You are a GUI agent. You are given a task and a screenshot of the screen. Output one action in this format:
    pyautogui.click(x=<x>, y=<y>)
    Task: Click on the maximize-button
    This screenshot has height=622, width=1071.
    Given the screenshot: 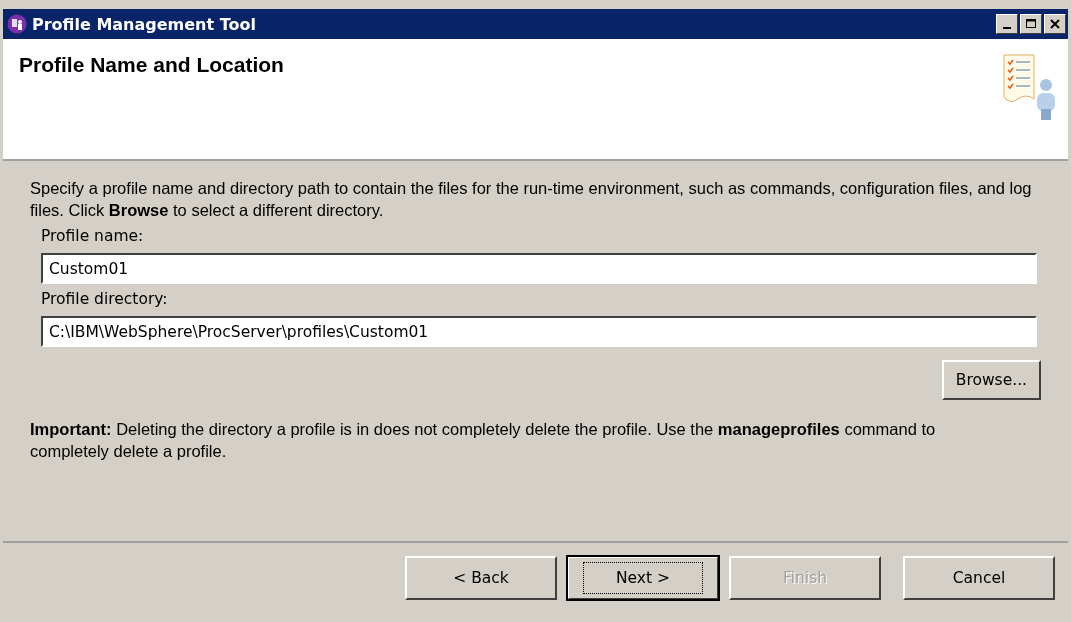 What is the action you would take?
    pyautogui.click(x=1031, y=24)
    